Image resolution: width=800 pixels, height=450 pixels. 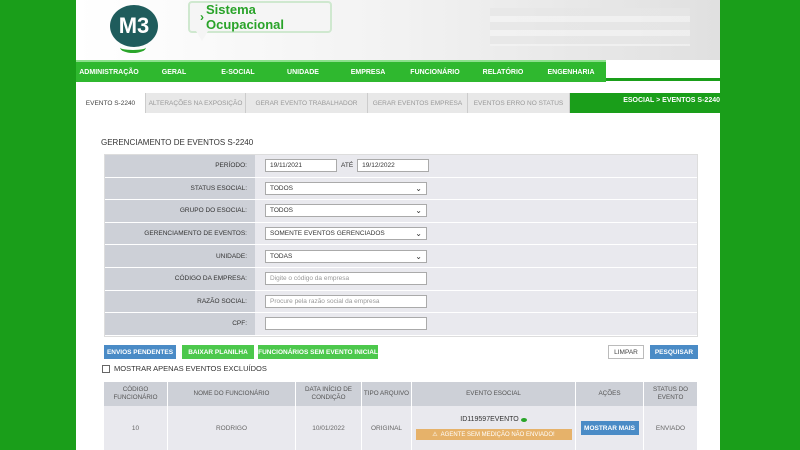 What do you see at coordinates (671, 394) in the screenshot?
I see `col-status: STATUS DO EVENTO` at bounding box center [671, 394].